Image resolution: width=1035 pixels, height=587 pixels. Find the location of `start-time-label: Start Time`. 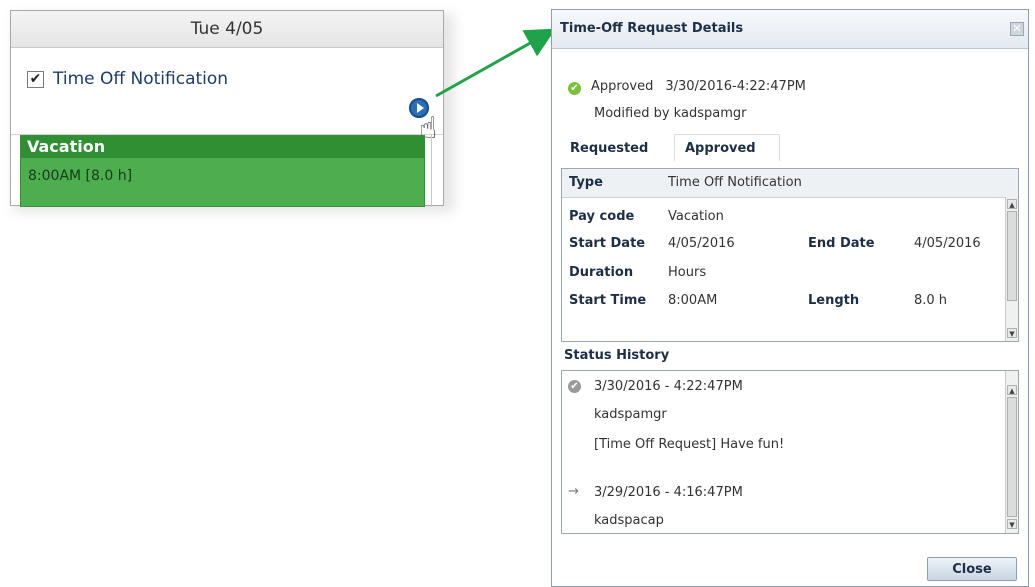

start-time-label: Start Time is located at coordinates (608, 300).